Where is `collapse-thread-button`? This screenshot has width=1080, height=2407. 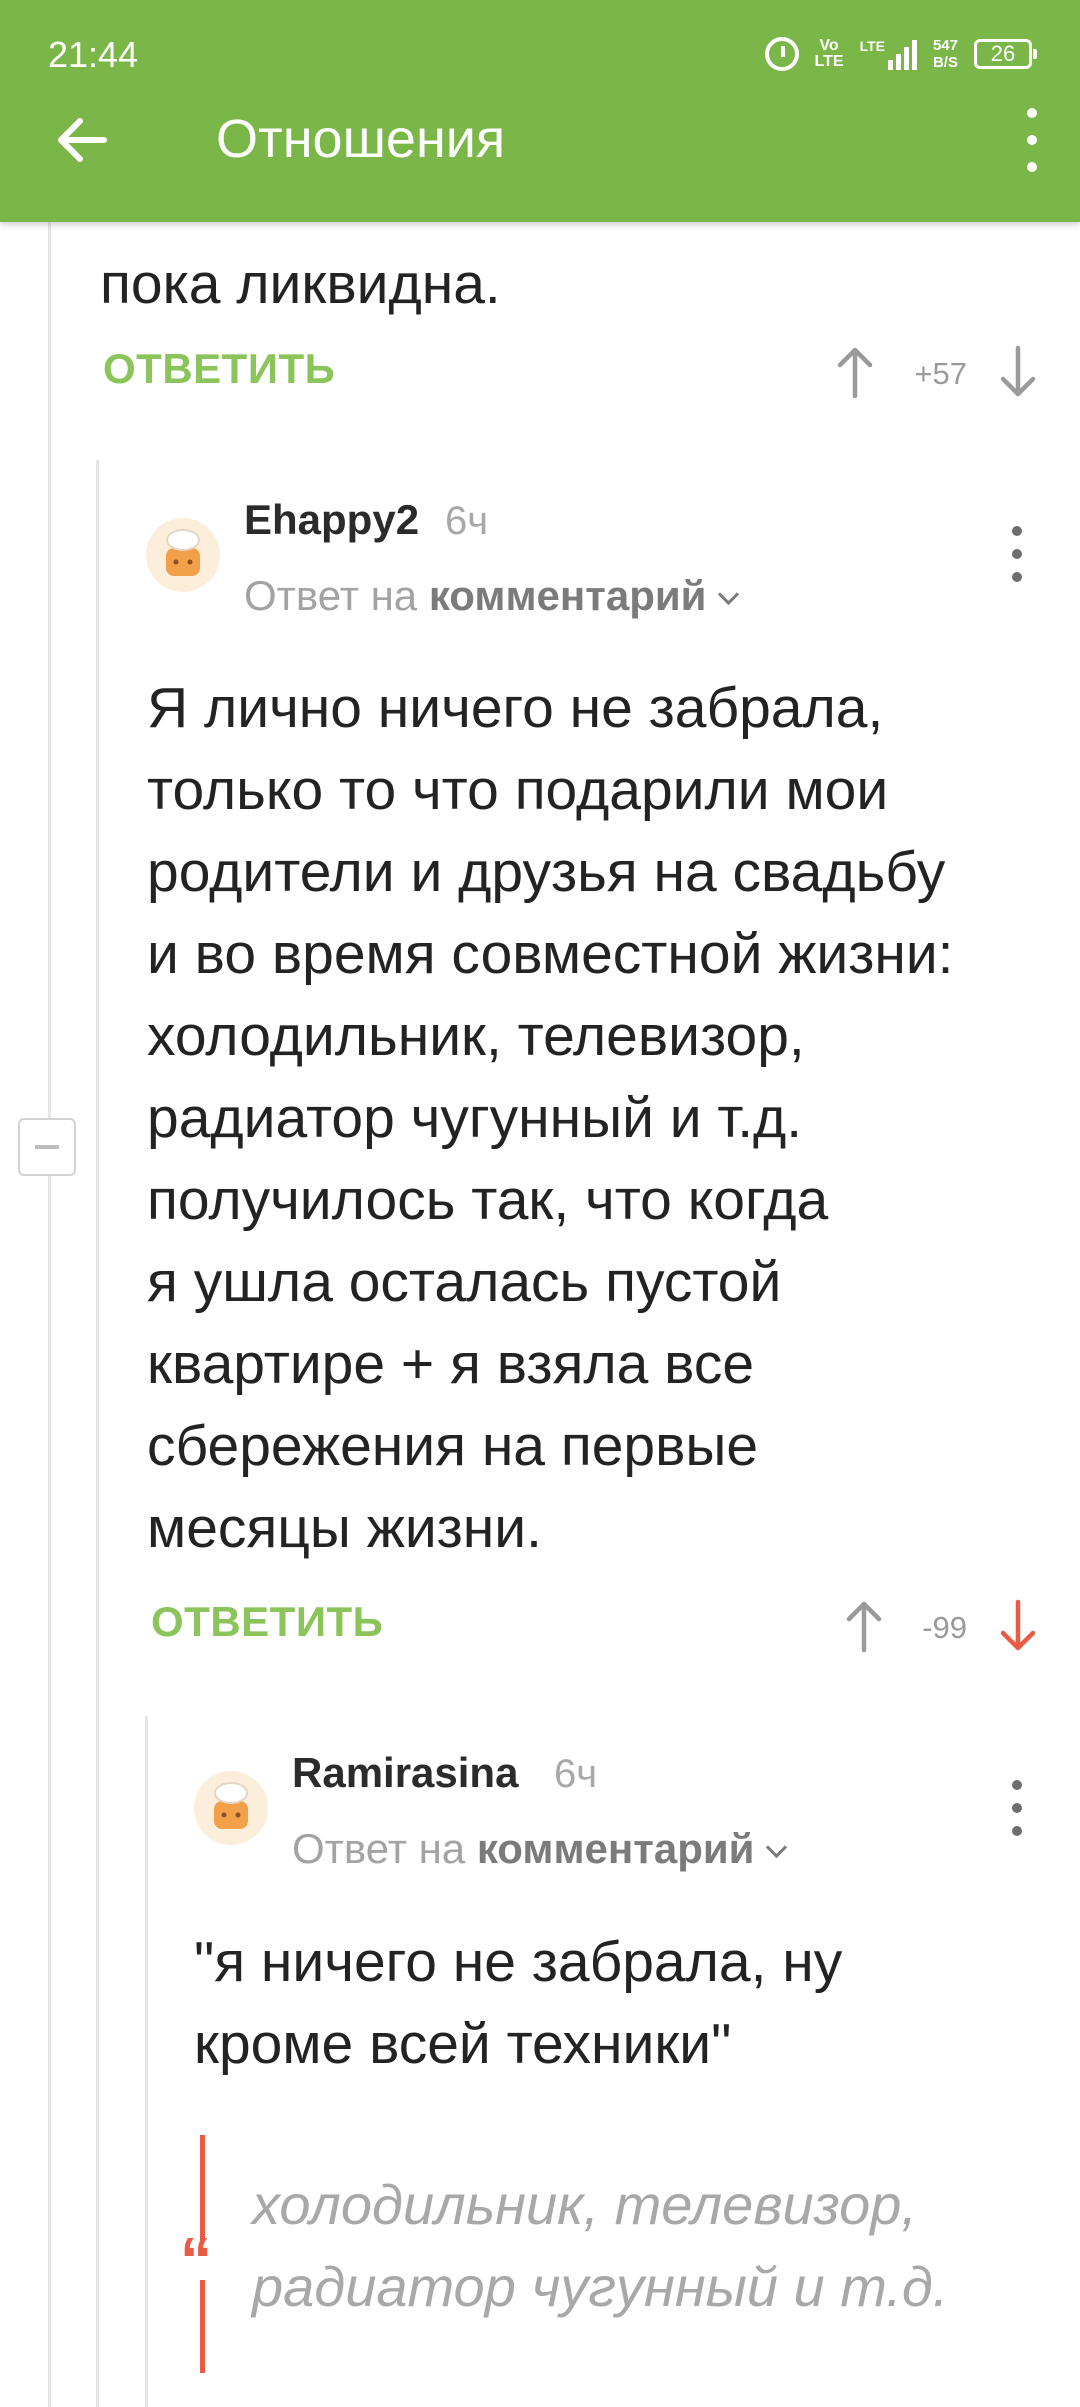 collapse-thread-button is located at coordinates (47, 1147).